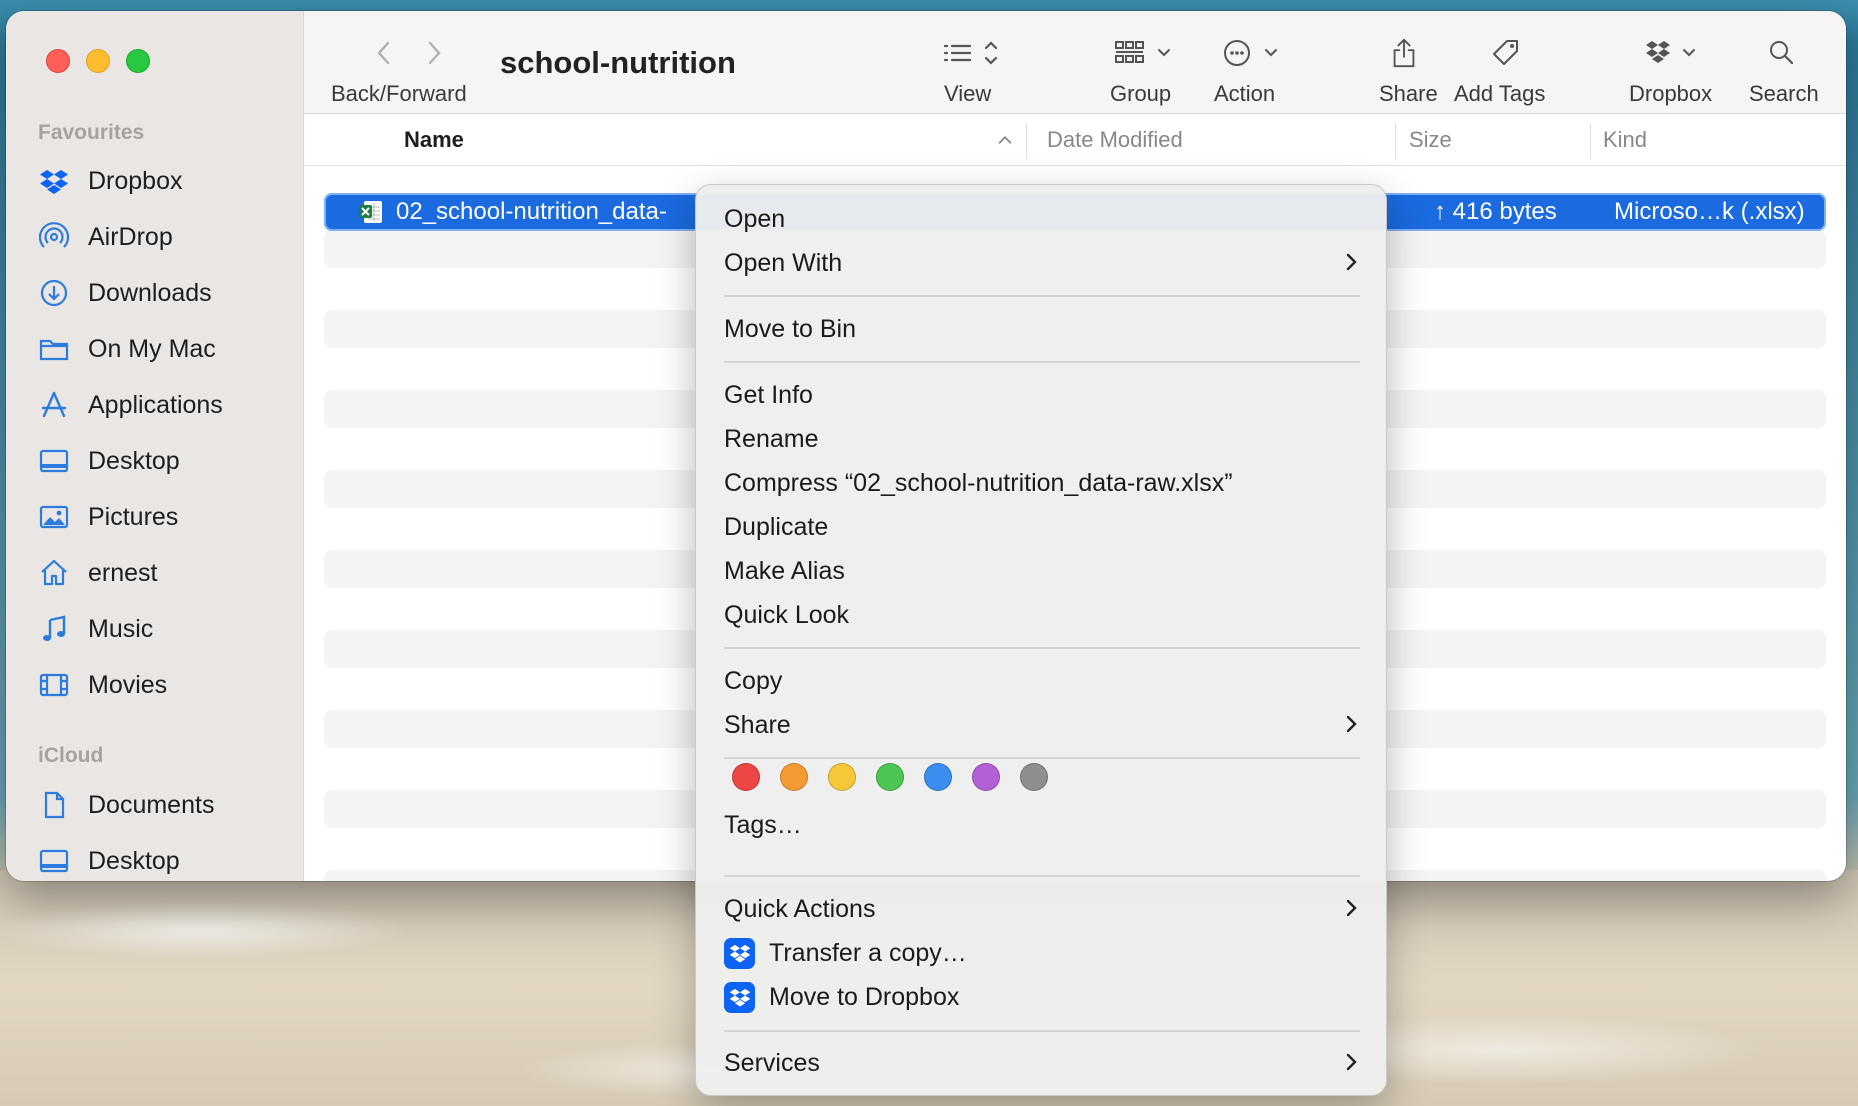 Image resolution: width=1858 pixels, height=1106 pixels. What do you see at coordinates (1042, 909) in the screenshot?
I see `menu-item-quick-actions: Quick Actions` at bounding box center [1042, 909].